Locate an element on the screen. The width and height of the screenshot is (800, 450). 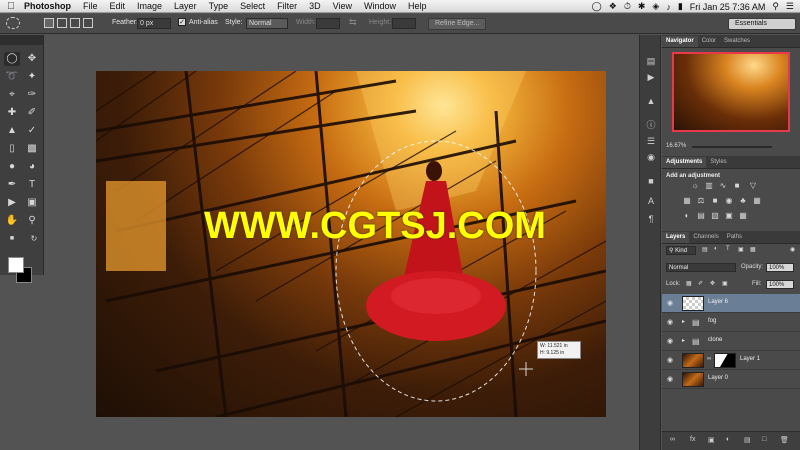
menu-3d: 3D is located at coordinates (315, 6).